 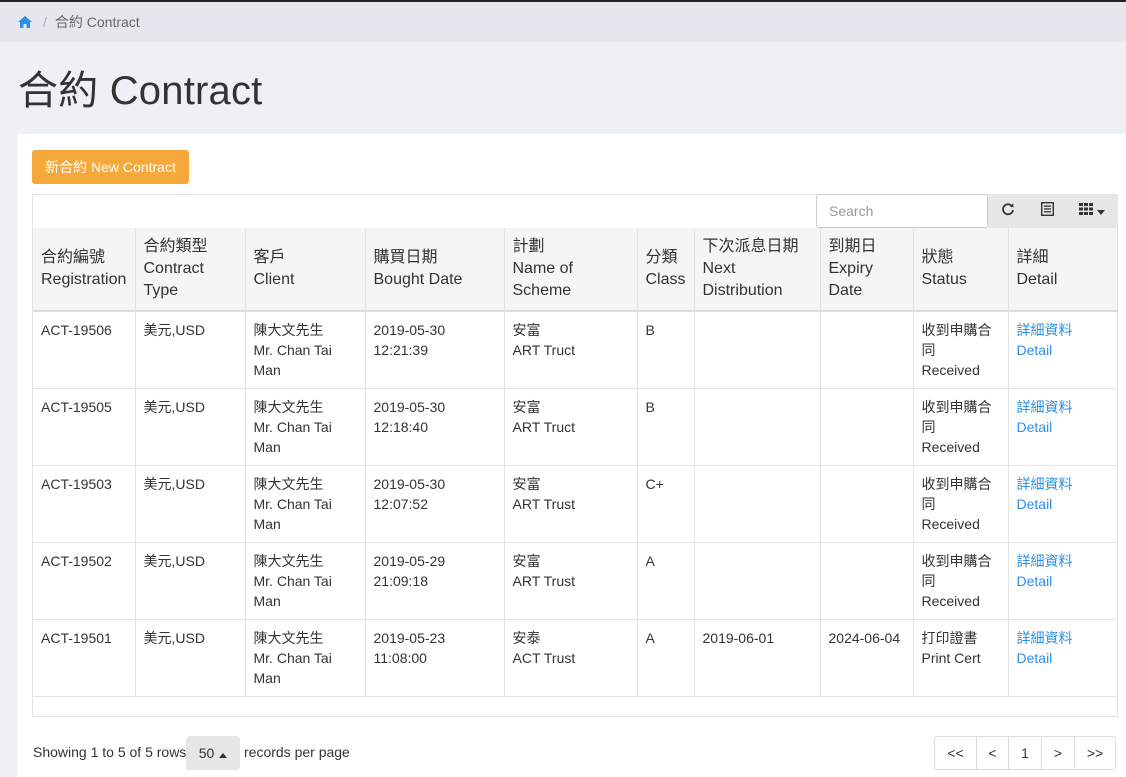 What do you see at coordinates (434, 270) in the screenshot?
I see `col-header-bought-date: 購買日期 Bought Date` at bounding box center [434, 270].